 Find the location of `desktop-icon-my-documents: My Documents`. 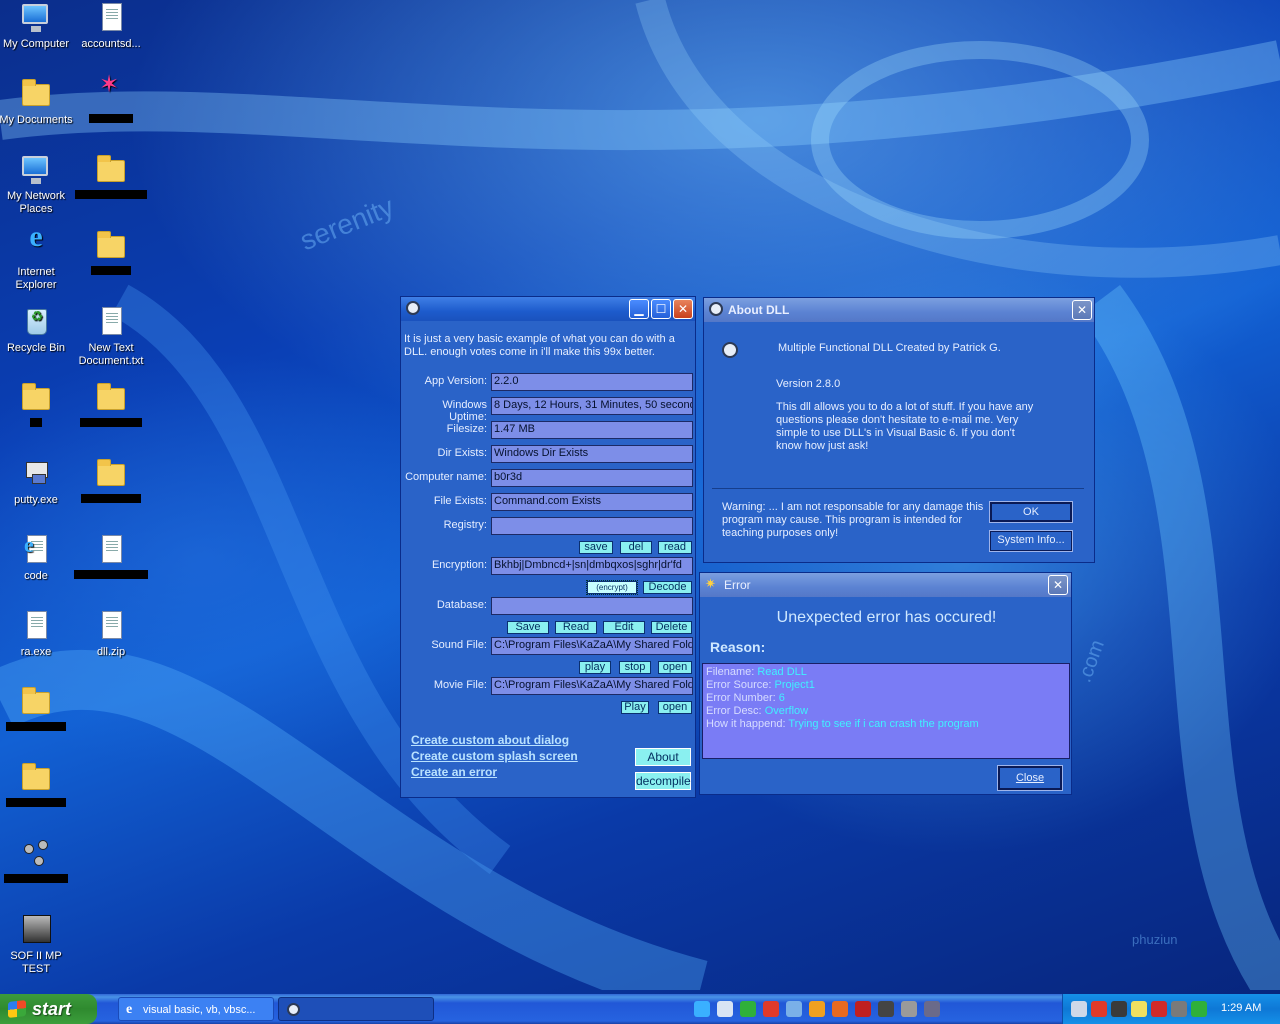

desktop-icon-my-documents: My Documents is located at coordinates (37, 102).